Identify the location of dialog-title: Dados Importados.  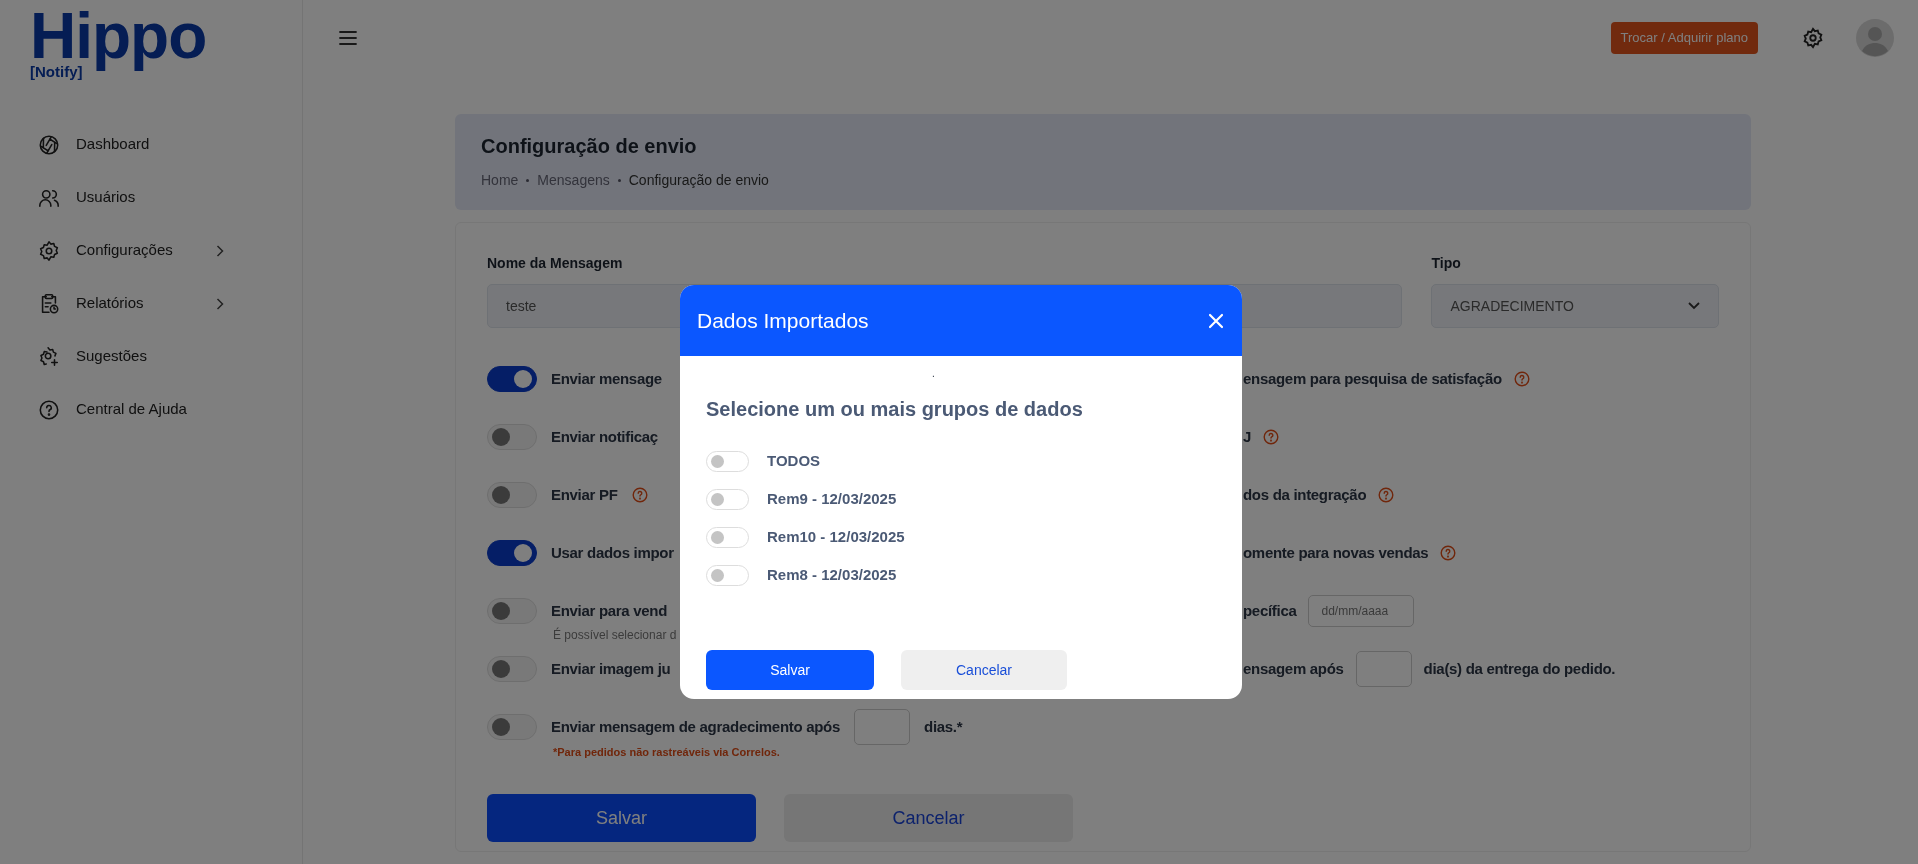
(783, 320).